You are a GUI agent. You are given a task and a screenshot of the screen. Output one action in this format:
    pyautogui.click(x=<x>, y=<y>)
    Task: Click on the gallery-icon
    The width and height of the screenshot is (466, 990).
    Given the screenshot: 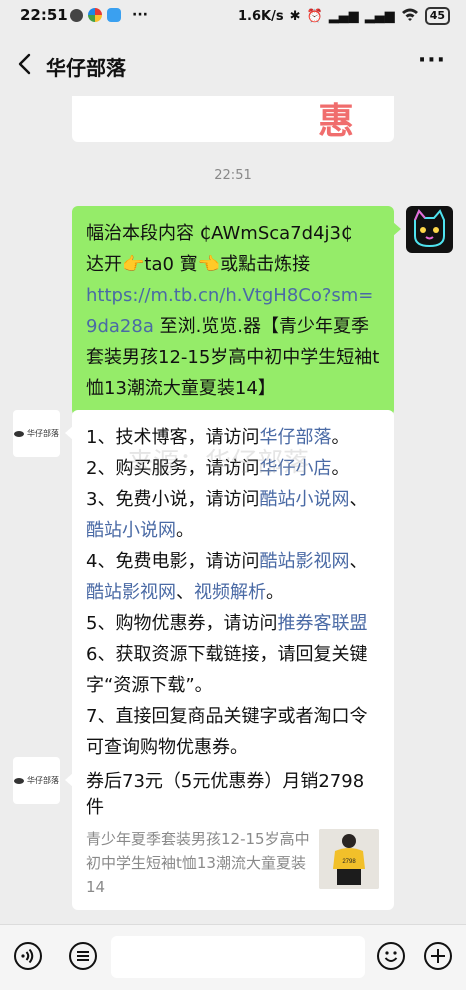 What is the action you would take?
    pyautogui.click(x=114, y=15)
    